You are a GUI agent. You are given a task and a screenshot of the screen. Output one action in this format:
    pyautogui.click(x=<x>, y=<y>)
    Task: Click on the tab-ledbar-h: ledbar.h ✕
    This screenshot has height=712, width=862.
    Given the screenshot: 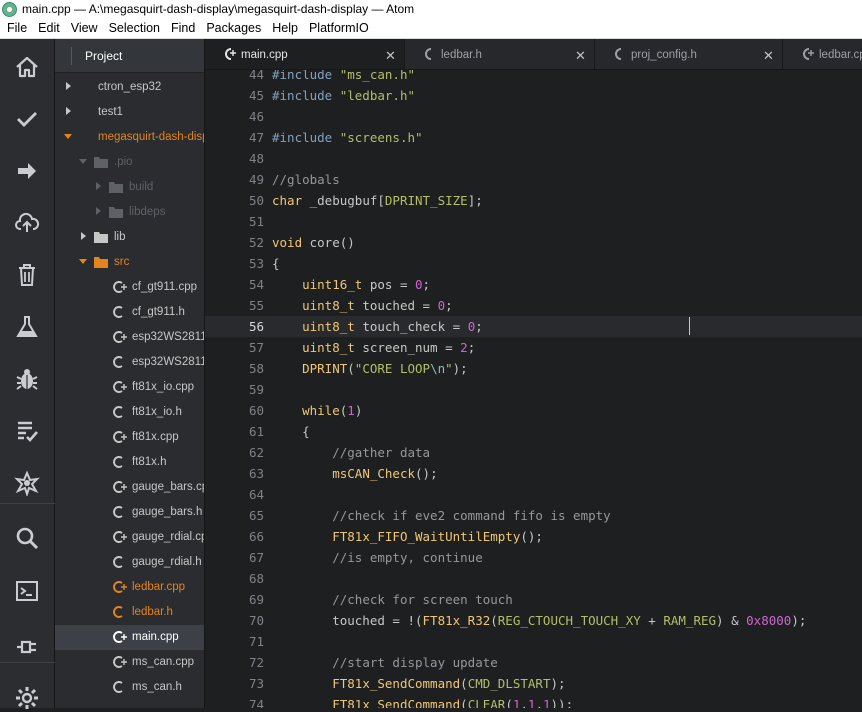 What is the action you would take?
    pyautogui.click(x=500, y=54)
    